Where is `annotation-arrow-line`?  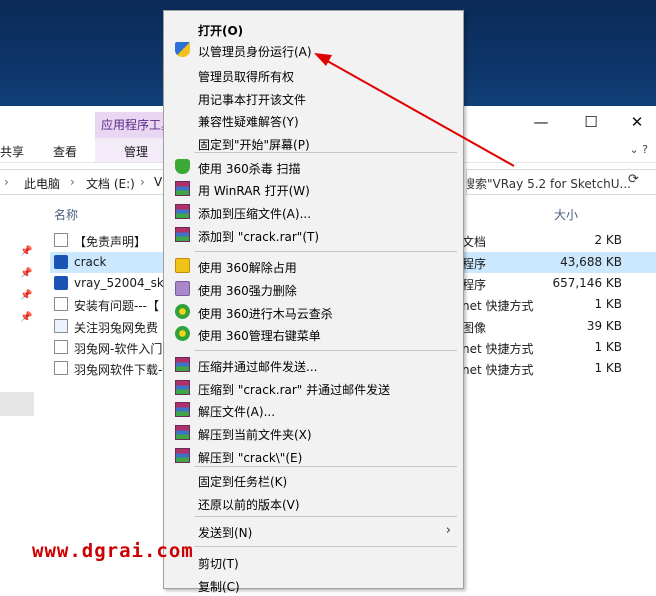 annotation-arrow-line is located at coordinates (418, 112).